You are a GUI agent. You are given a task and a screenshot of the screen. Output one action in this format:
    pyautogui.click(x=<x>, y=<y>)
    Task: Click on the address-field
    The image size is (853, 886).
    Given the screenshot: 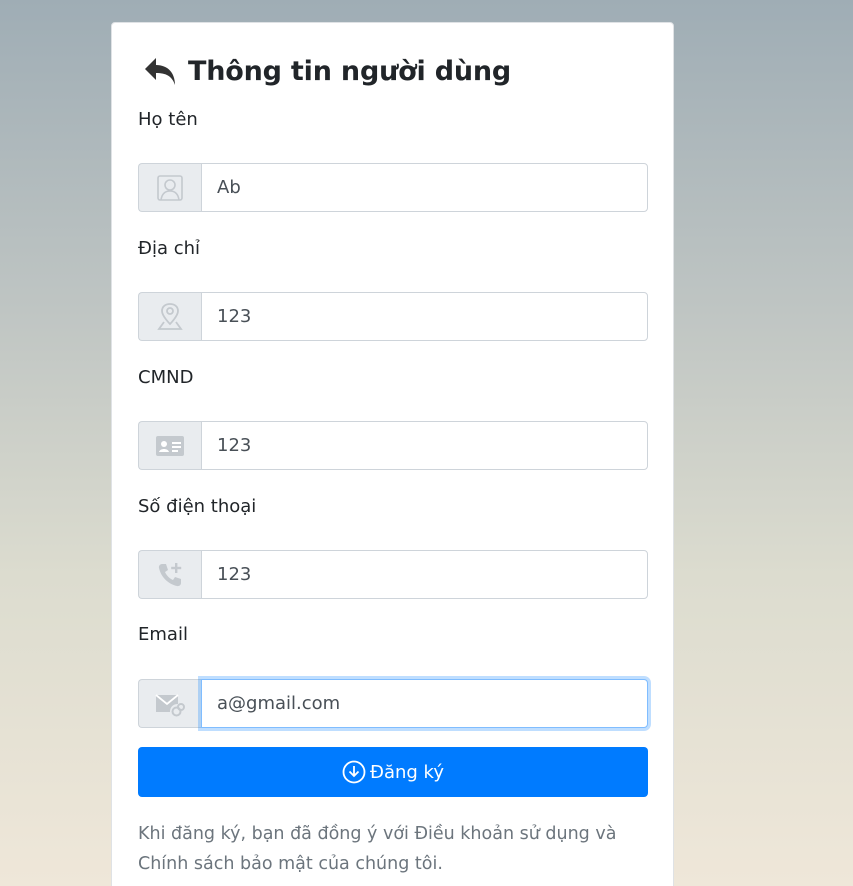 What is the action you would take?
    pyautogui.click(x=424, y=316)
    